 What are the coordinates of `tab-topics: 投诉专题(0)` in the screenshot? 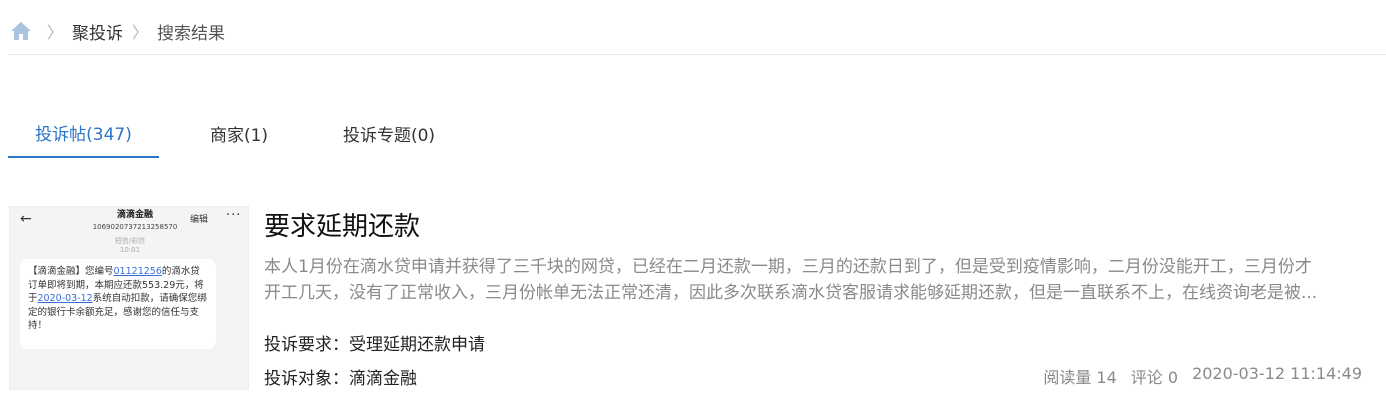 It's located at (389, 133).